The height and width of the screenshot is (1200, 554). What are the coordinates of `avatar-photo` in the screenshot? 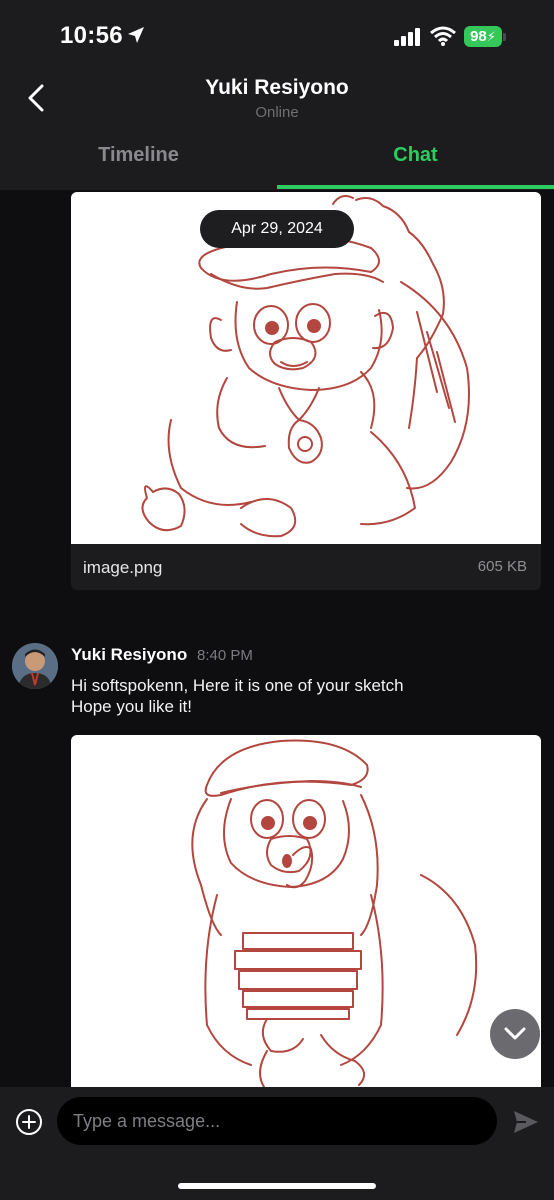 It's located at (35, 666).